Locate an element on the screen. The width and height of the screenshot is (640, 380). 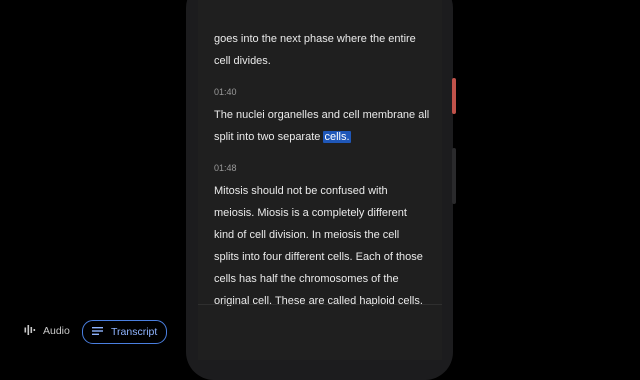
transcript-line-text: split into two separate is located at coordinates (269, 137).